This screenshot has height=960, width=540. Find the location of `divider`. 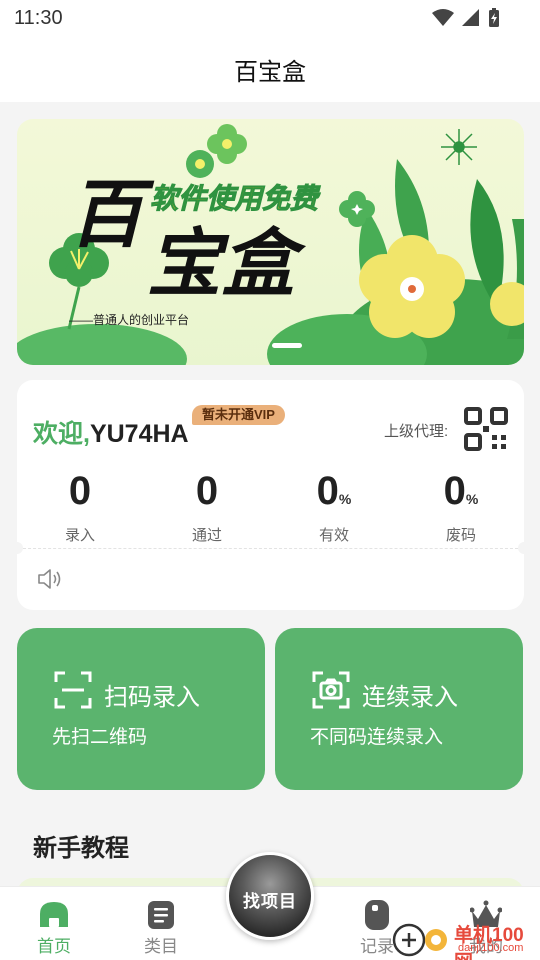

divider is located at coordinates (270, 548).